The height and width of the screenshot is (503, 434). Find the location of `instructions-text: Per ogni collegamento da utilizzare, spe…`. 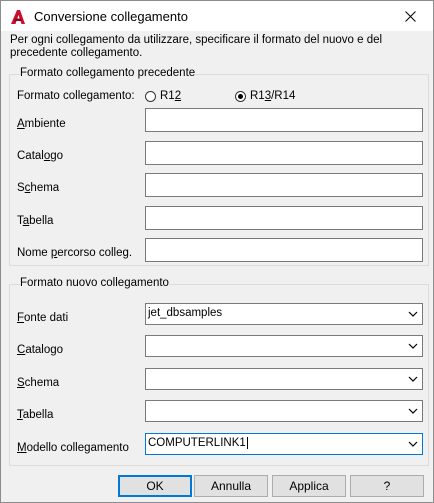

instructions-text: Per ogni collegamento da utilizzare, spe… is located at coordinates (196, 46).